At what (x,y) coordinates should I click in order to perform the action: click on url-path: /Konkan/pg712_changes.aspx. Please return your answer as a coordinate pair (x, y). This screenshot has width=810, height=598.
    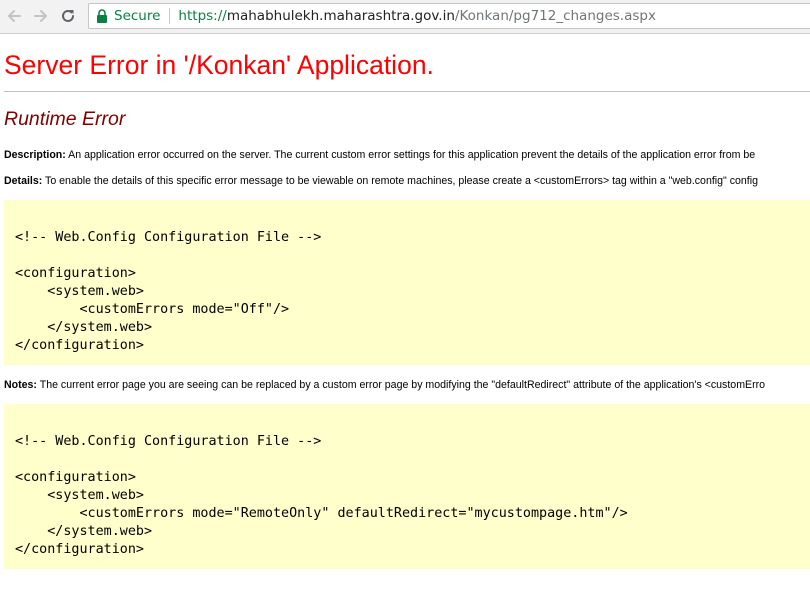
    Looking at the image, I should click on (555, 16).